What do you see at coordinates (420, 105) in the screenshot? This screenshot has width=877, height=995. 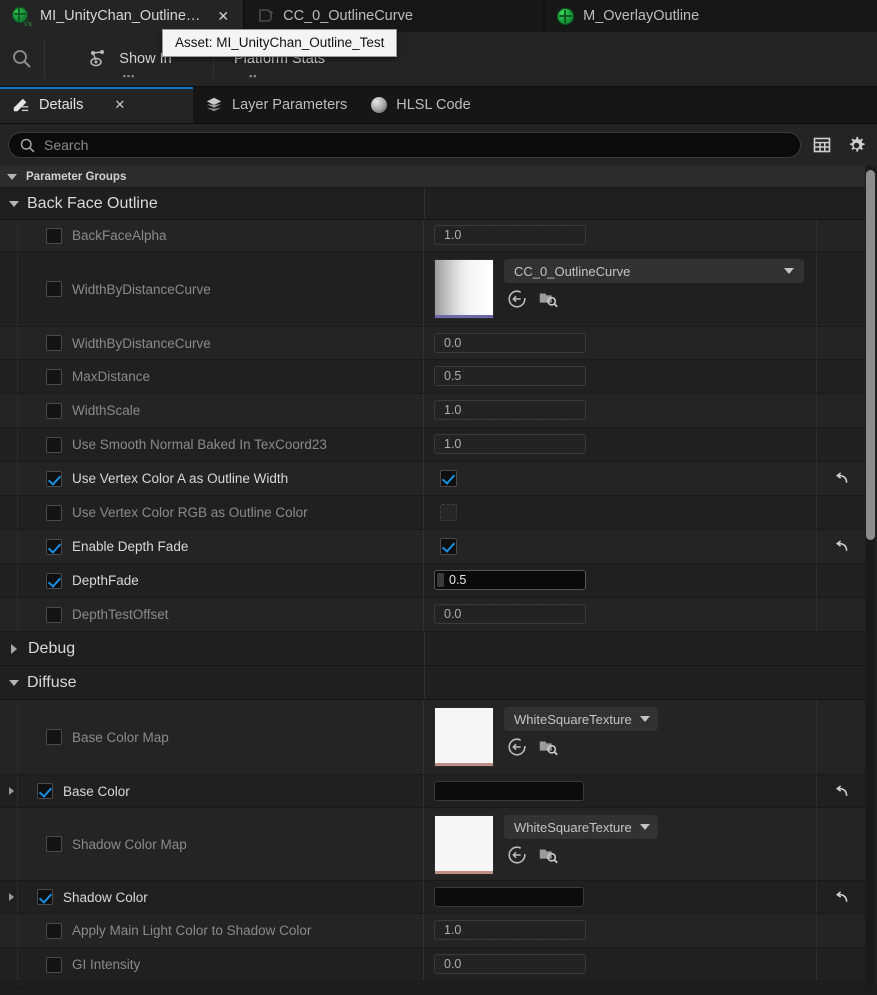 I see `tab-hlsl-code: HLSL Code` at bounding box center [420, 105].